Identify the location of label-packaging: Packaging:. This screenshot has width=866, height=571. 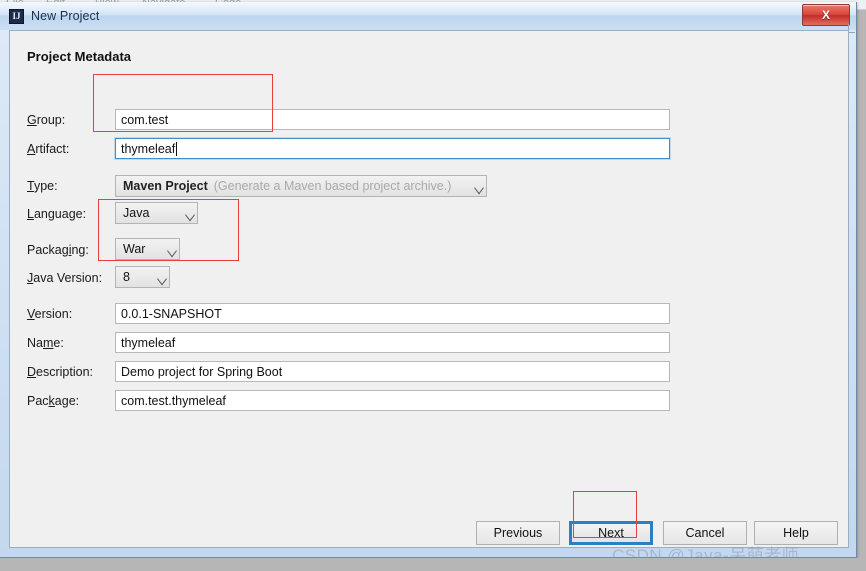
(58, 250).